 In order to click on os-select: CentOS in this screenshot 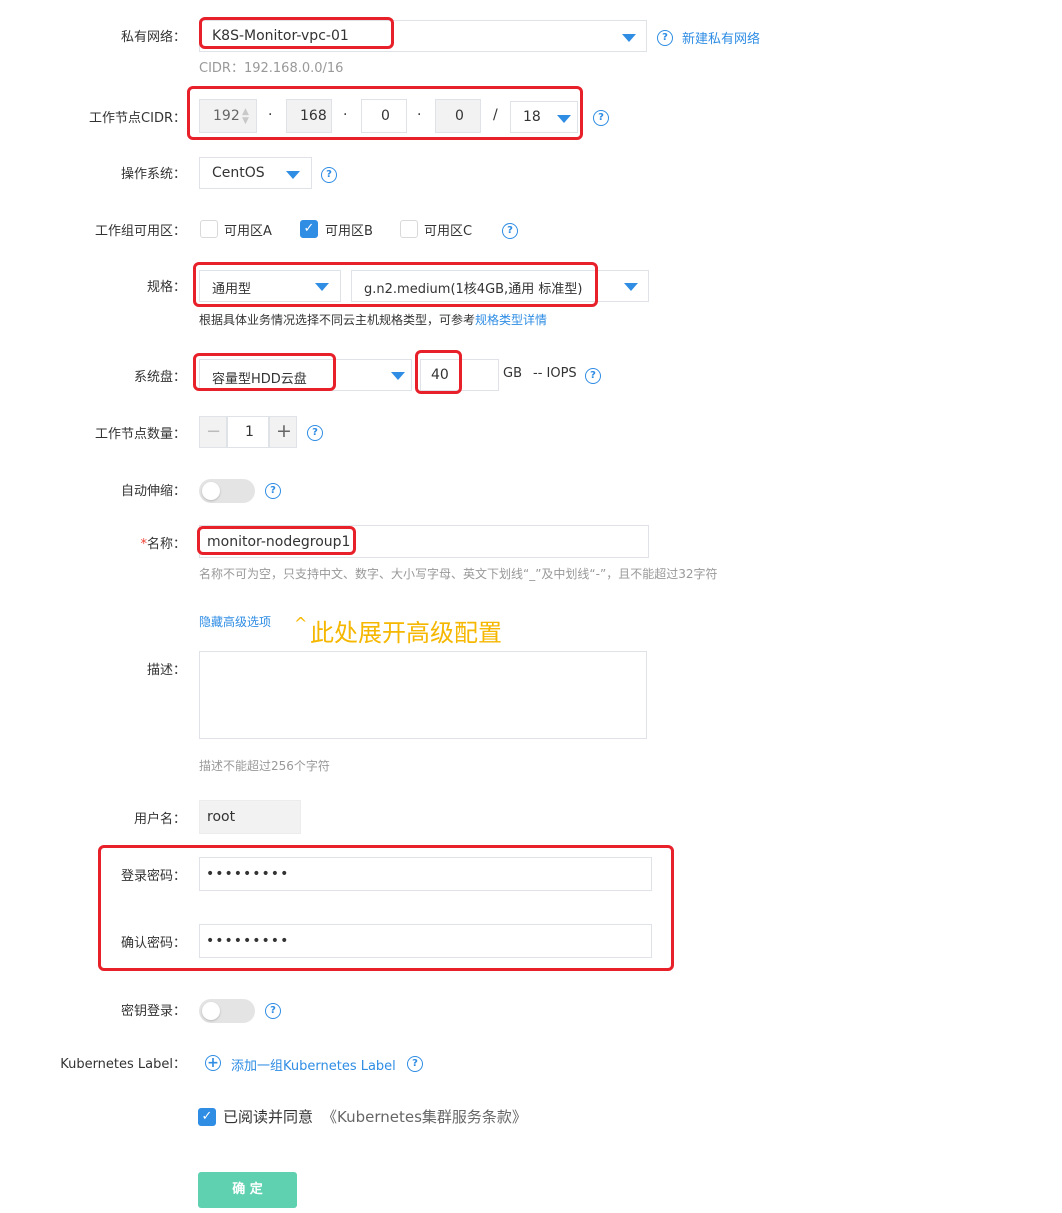, I will do `click(255, 173)`.